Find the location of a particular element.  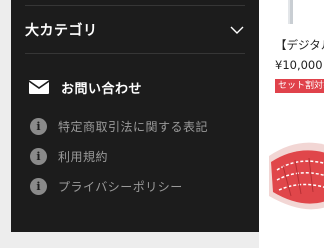

discount-badge: セット割対象 is located at coordinates (299, 86).